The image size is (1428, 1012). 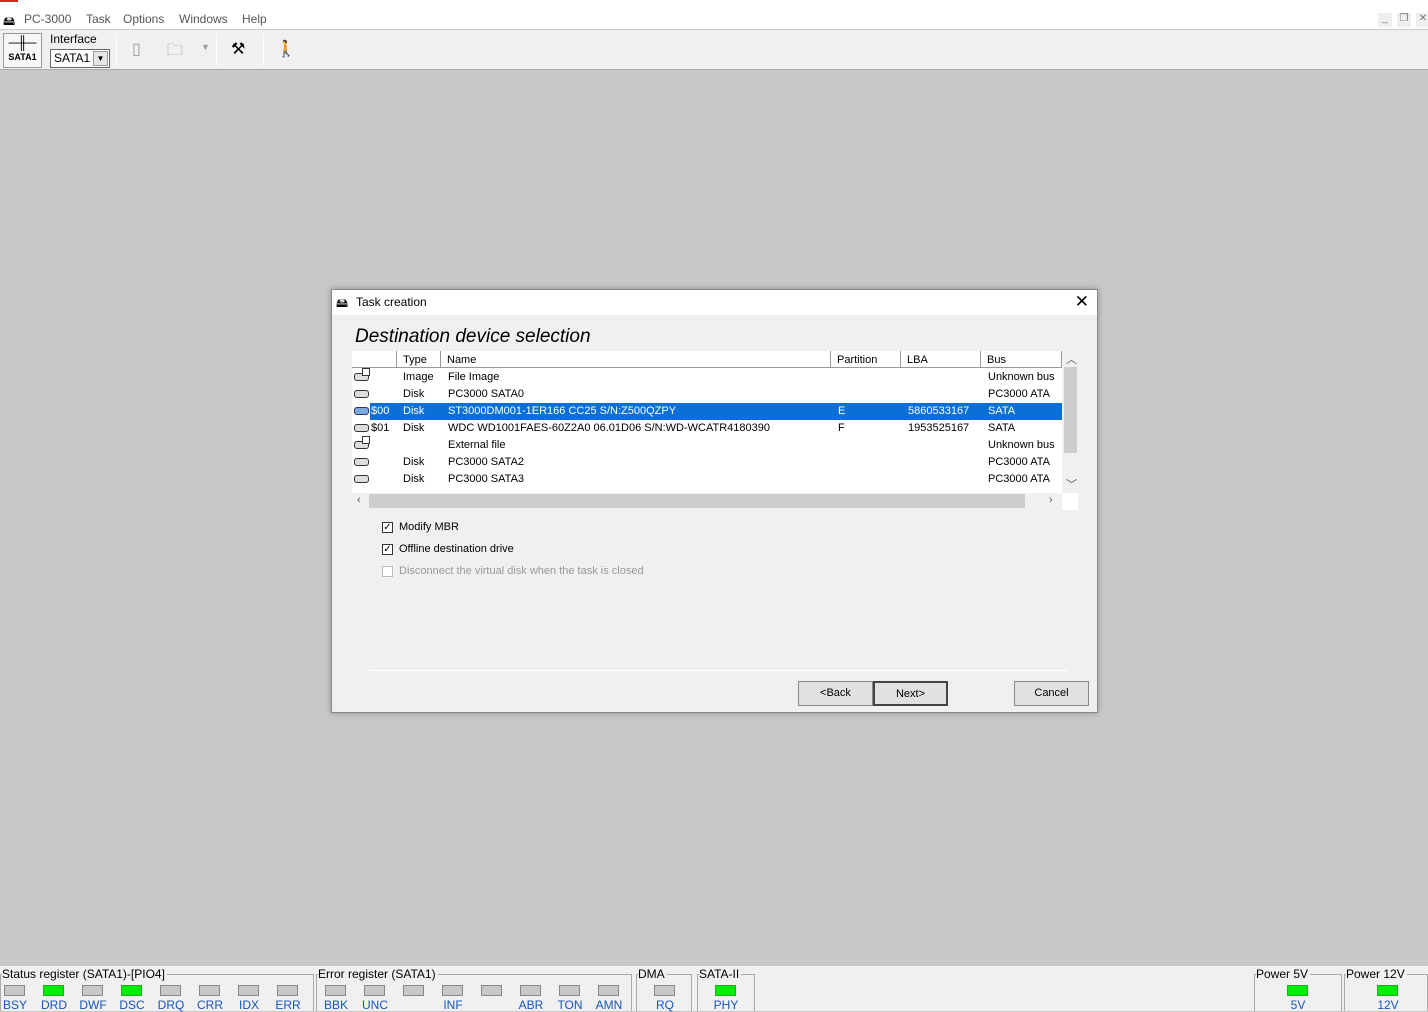 I want to click on app-icon: 🖴, so click(x=342, y=303).